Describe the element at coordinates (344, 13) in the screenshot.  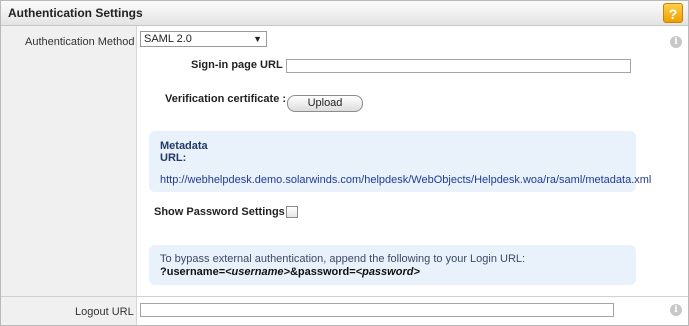
I see `panel-header: Authentication Settings ?` at that location.